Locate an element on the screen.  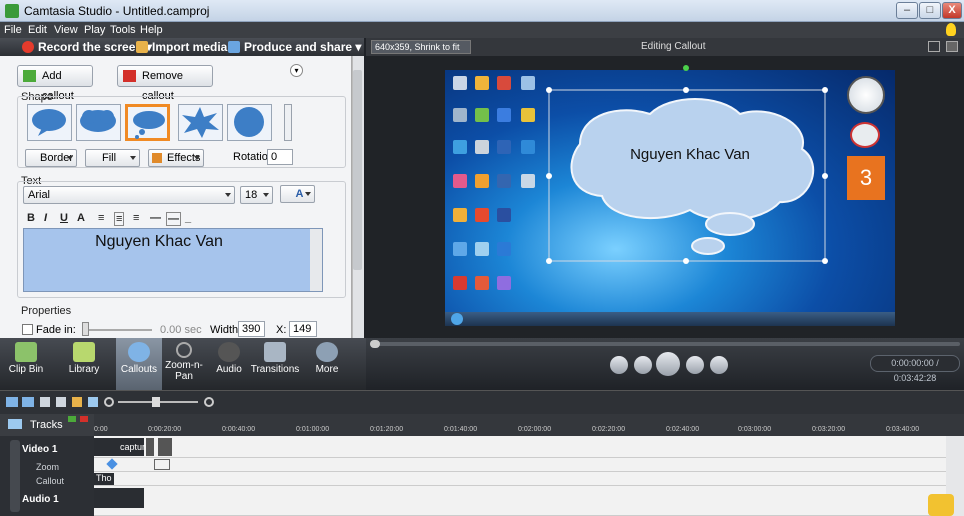
maximize-button: □ is located at coordinates (930, 10).